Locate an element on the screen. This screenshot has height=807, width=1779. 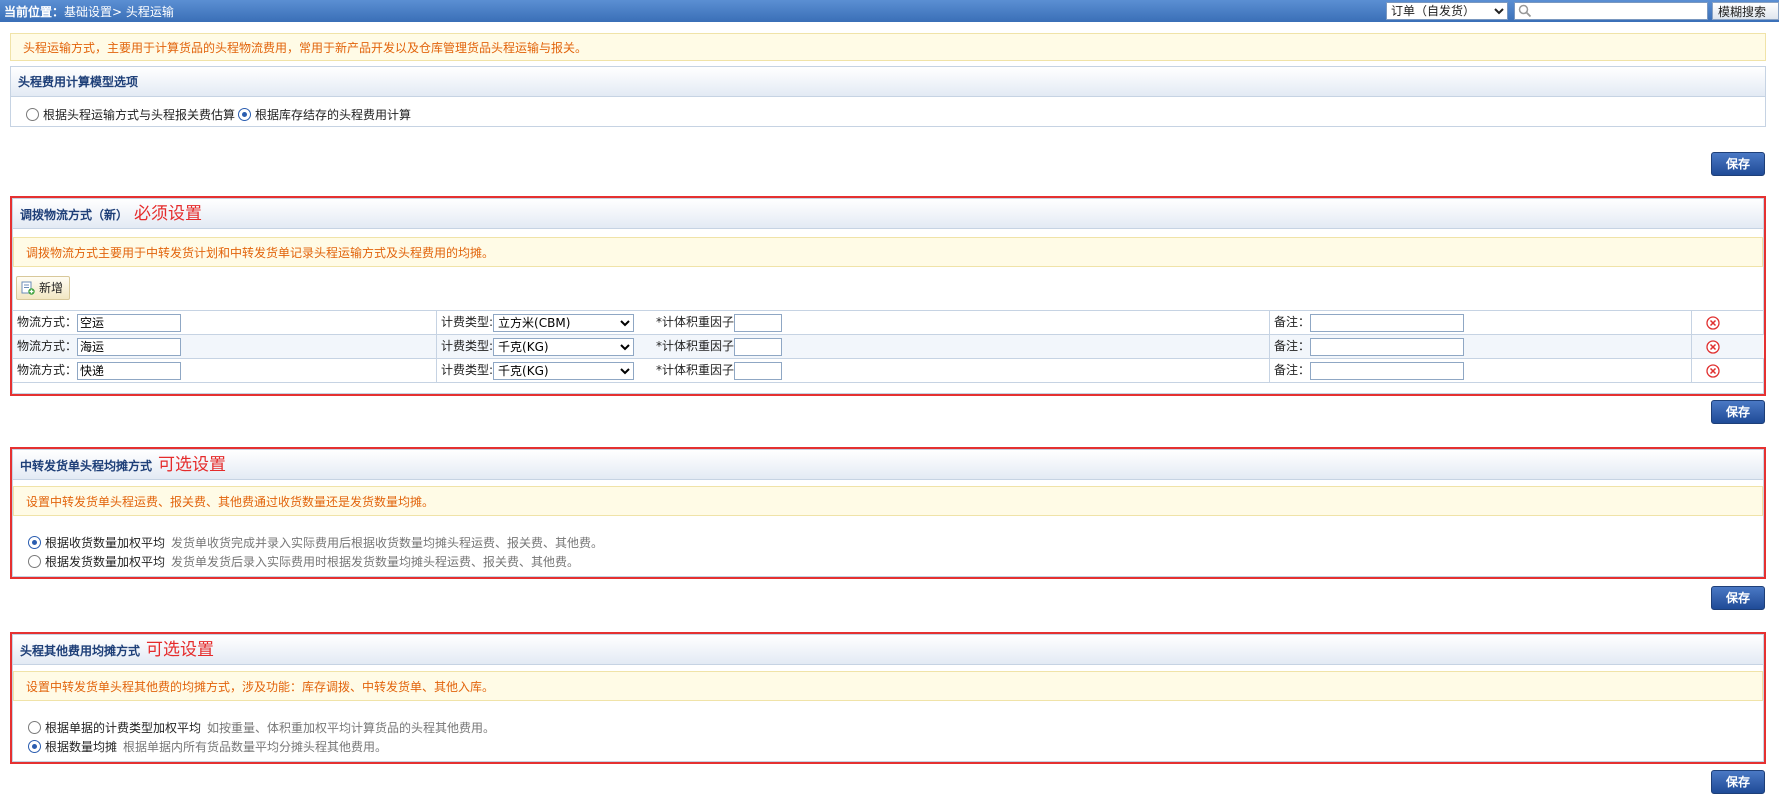
cost-model-option-estimate: 根据头程运输方式与头程报关费估算 is located at coordinates (130, 114).